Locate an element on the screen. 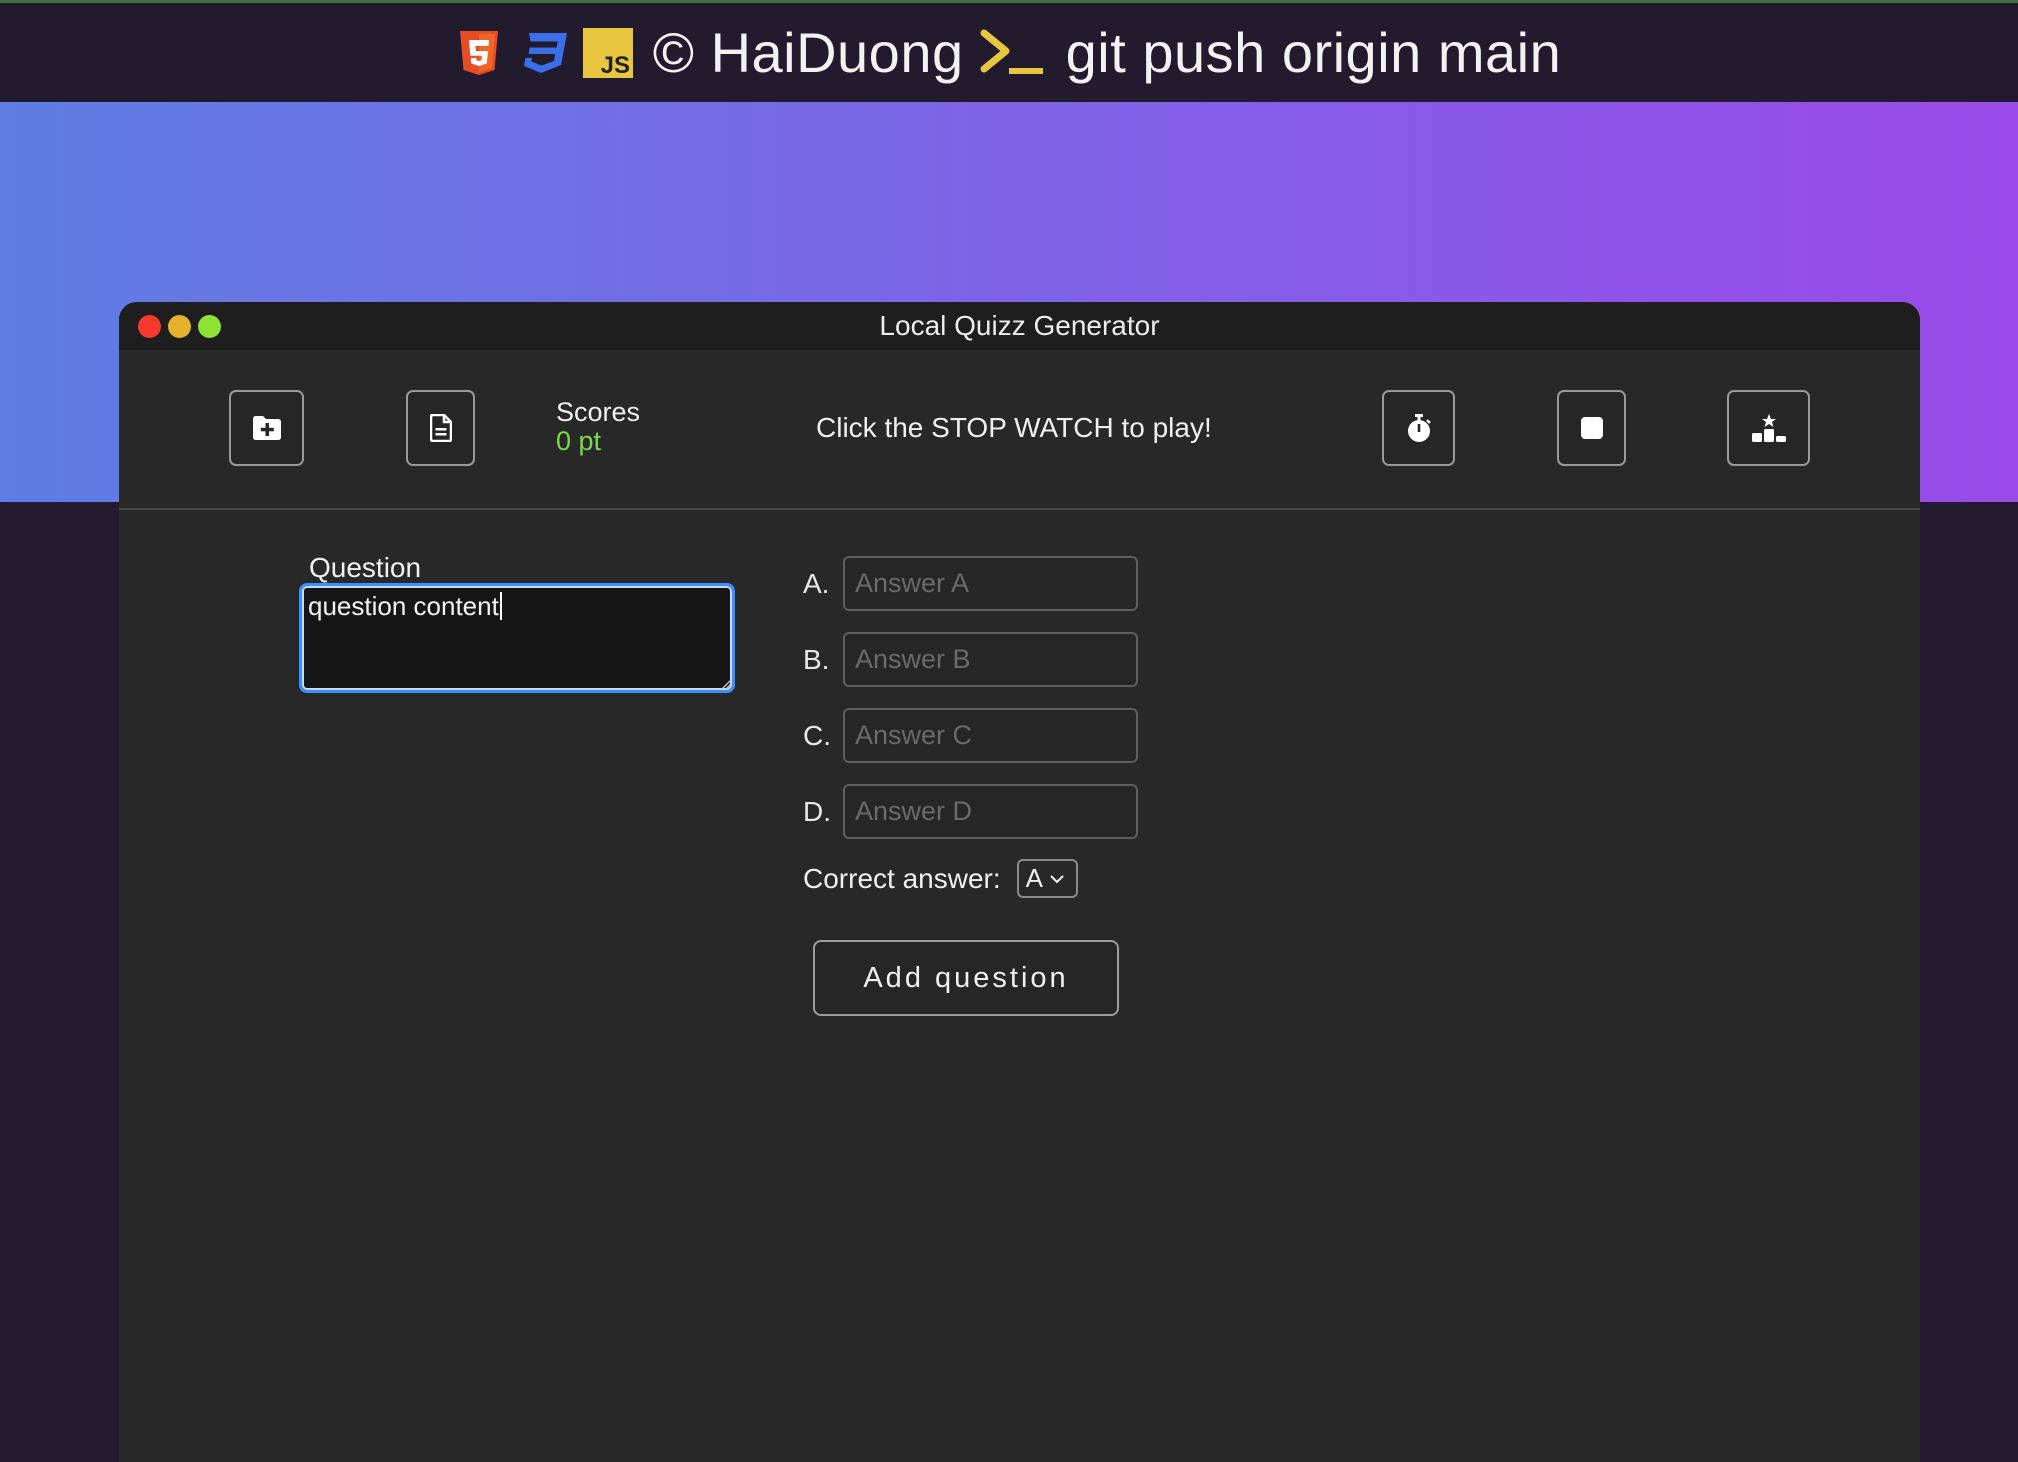  answer-row-c: C. Answer C is located at coordinates (970, 735).